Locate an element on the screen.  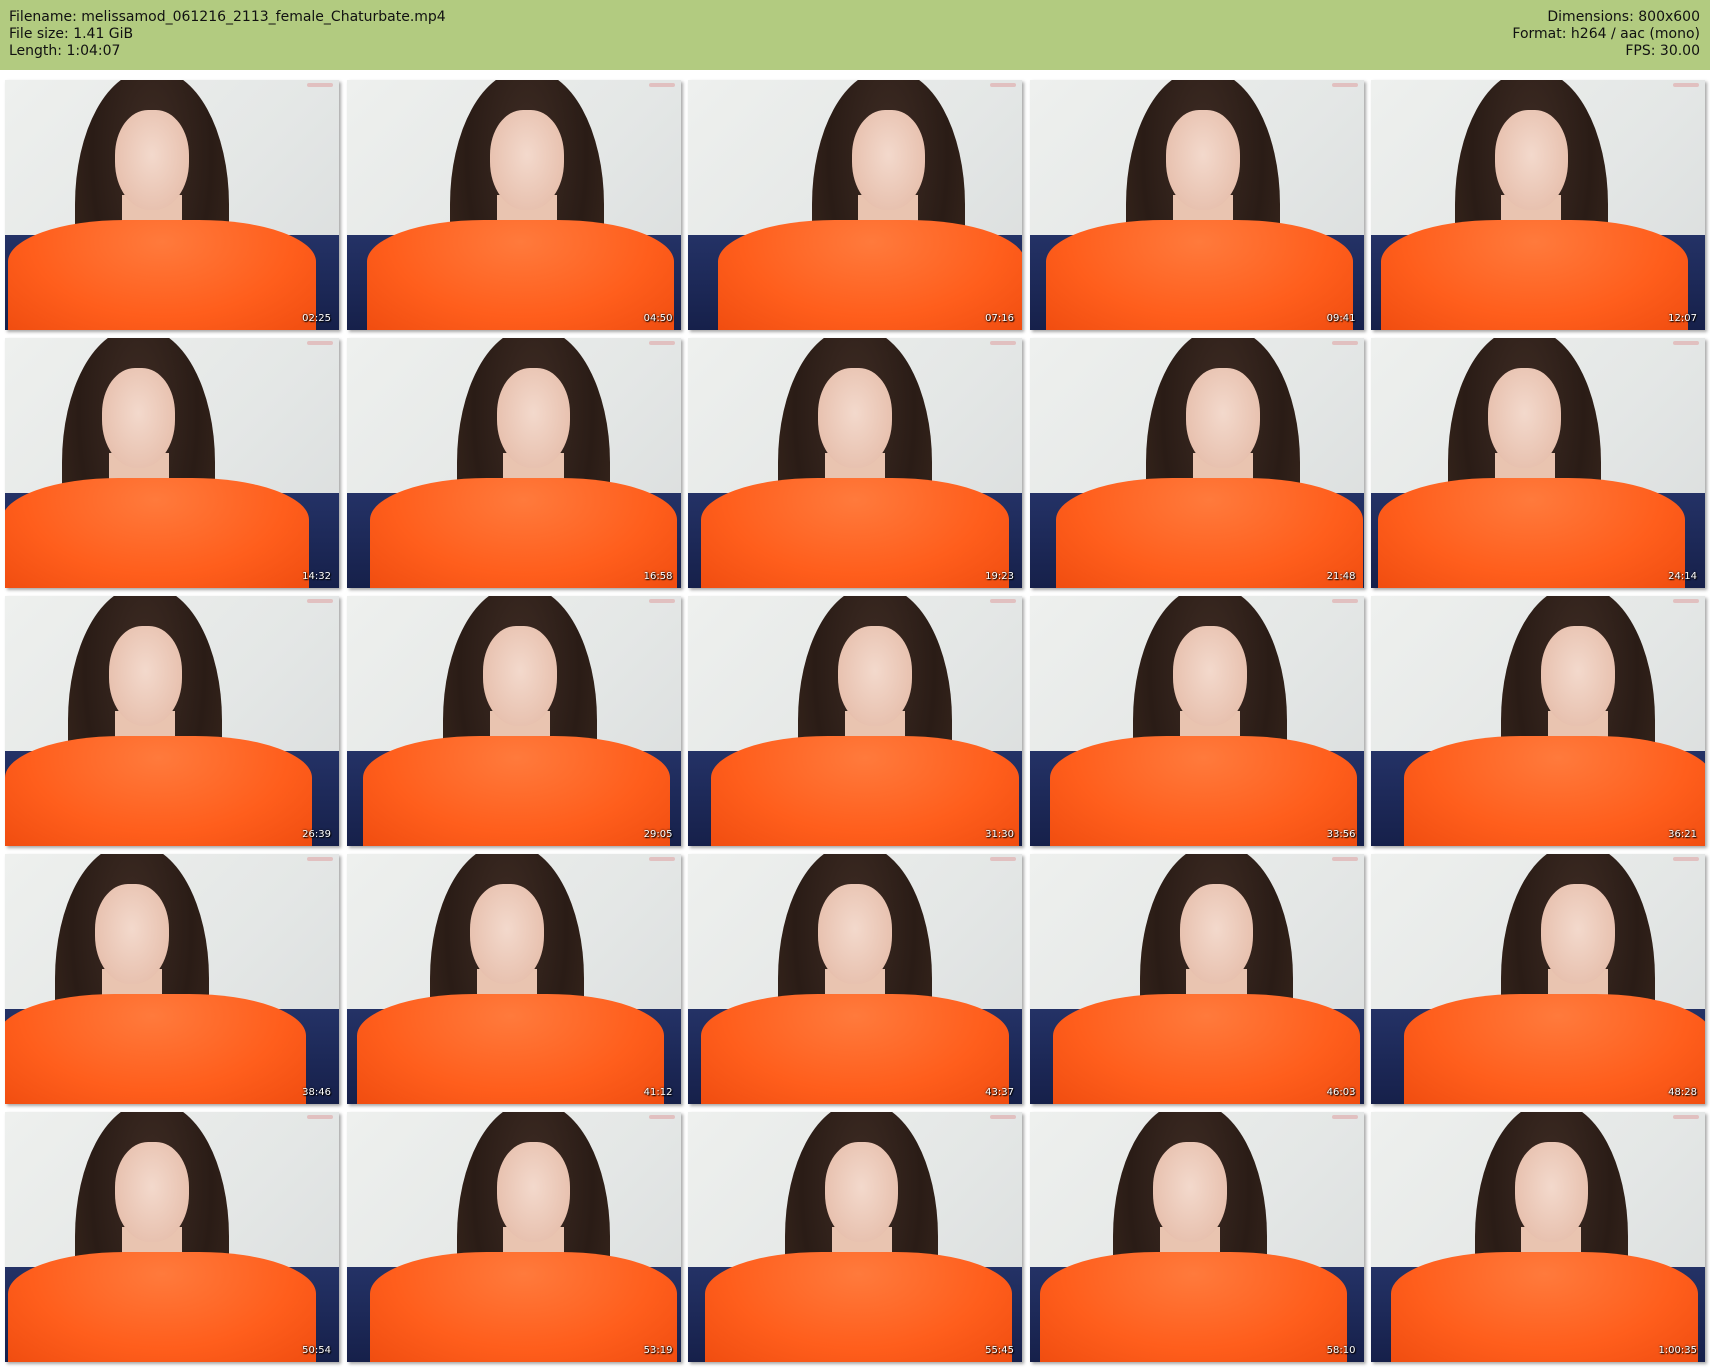
timestamp-label: 26:39 is located at coordinates (316, 834).